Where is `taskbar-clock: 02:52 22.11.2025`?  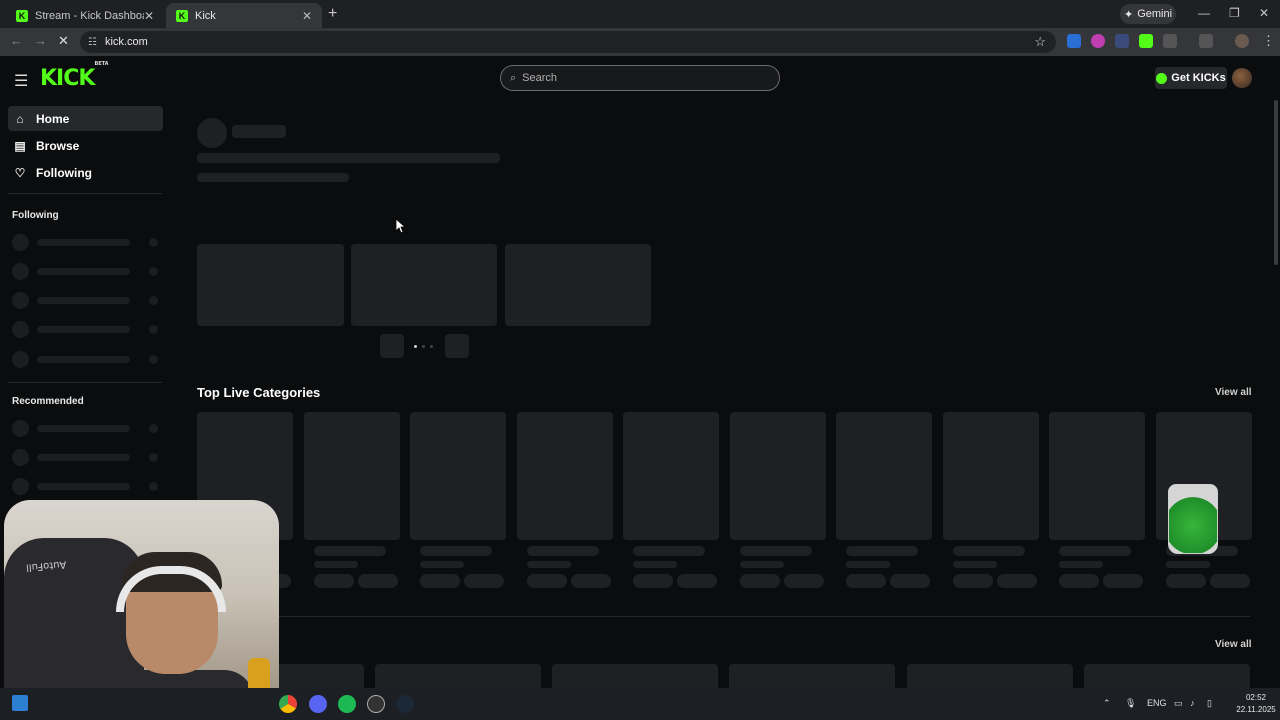 taskbar-clock: 02:52 22.11.2025 is located at coordinates (1256, 704).